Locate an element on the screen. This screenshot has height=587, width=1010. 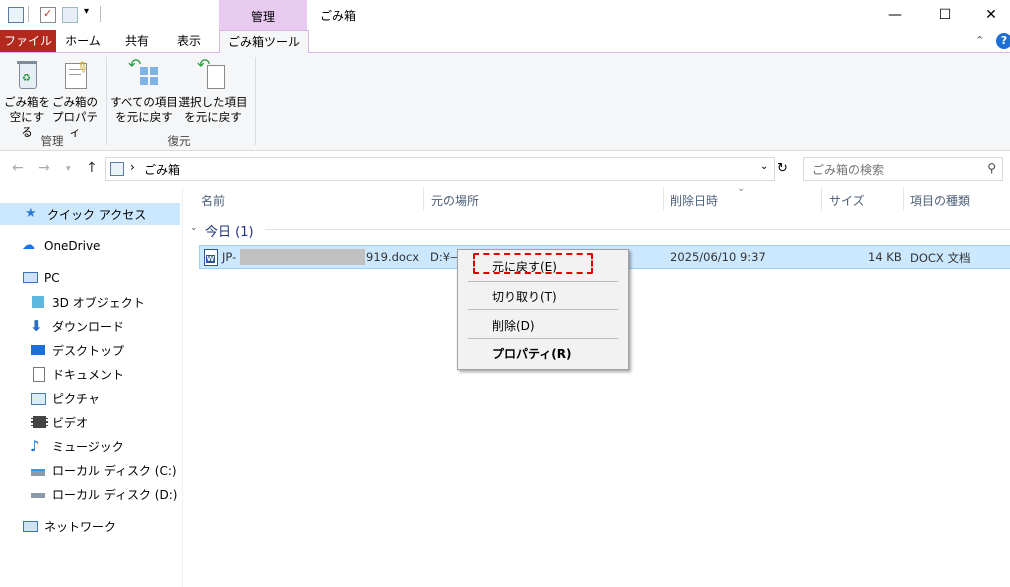
empty-bin-label-1: ごみ箱を is located at coordinates (27, 102).